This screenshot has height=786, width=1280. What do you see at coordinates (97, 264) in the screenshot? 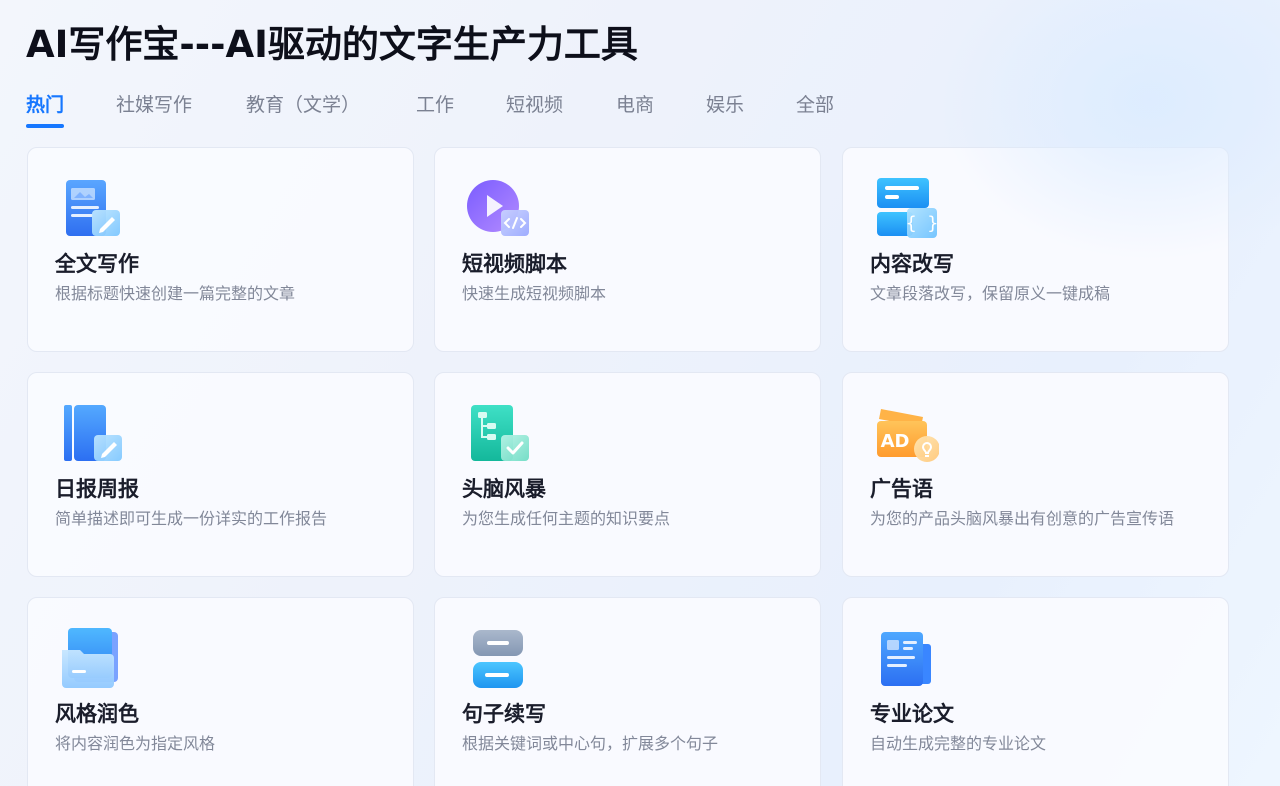
I see `card-title: 全文写作` at bounding box center [97, 264].